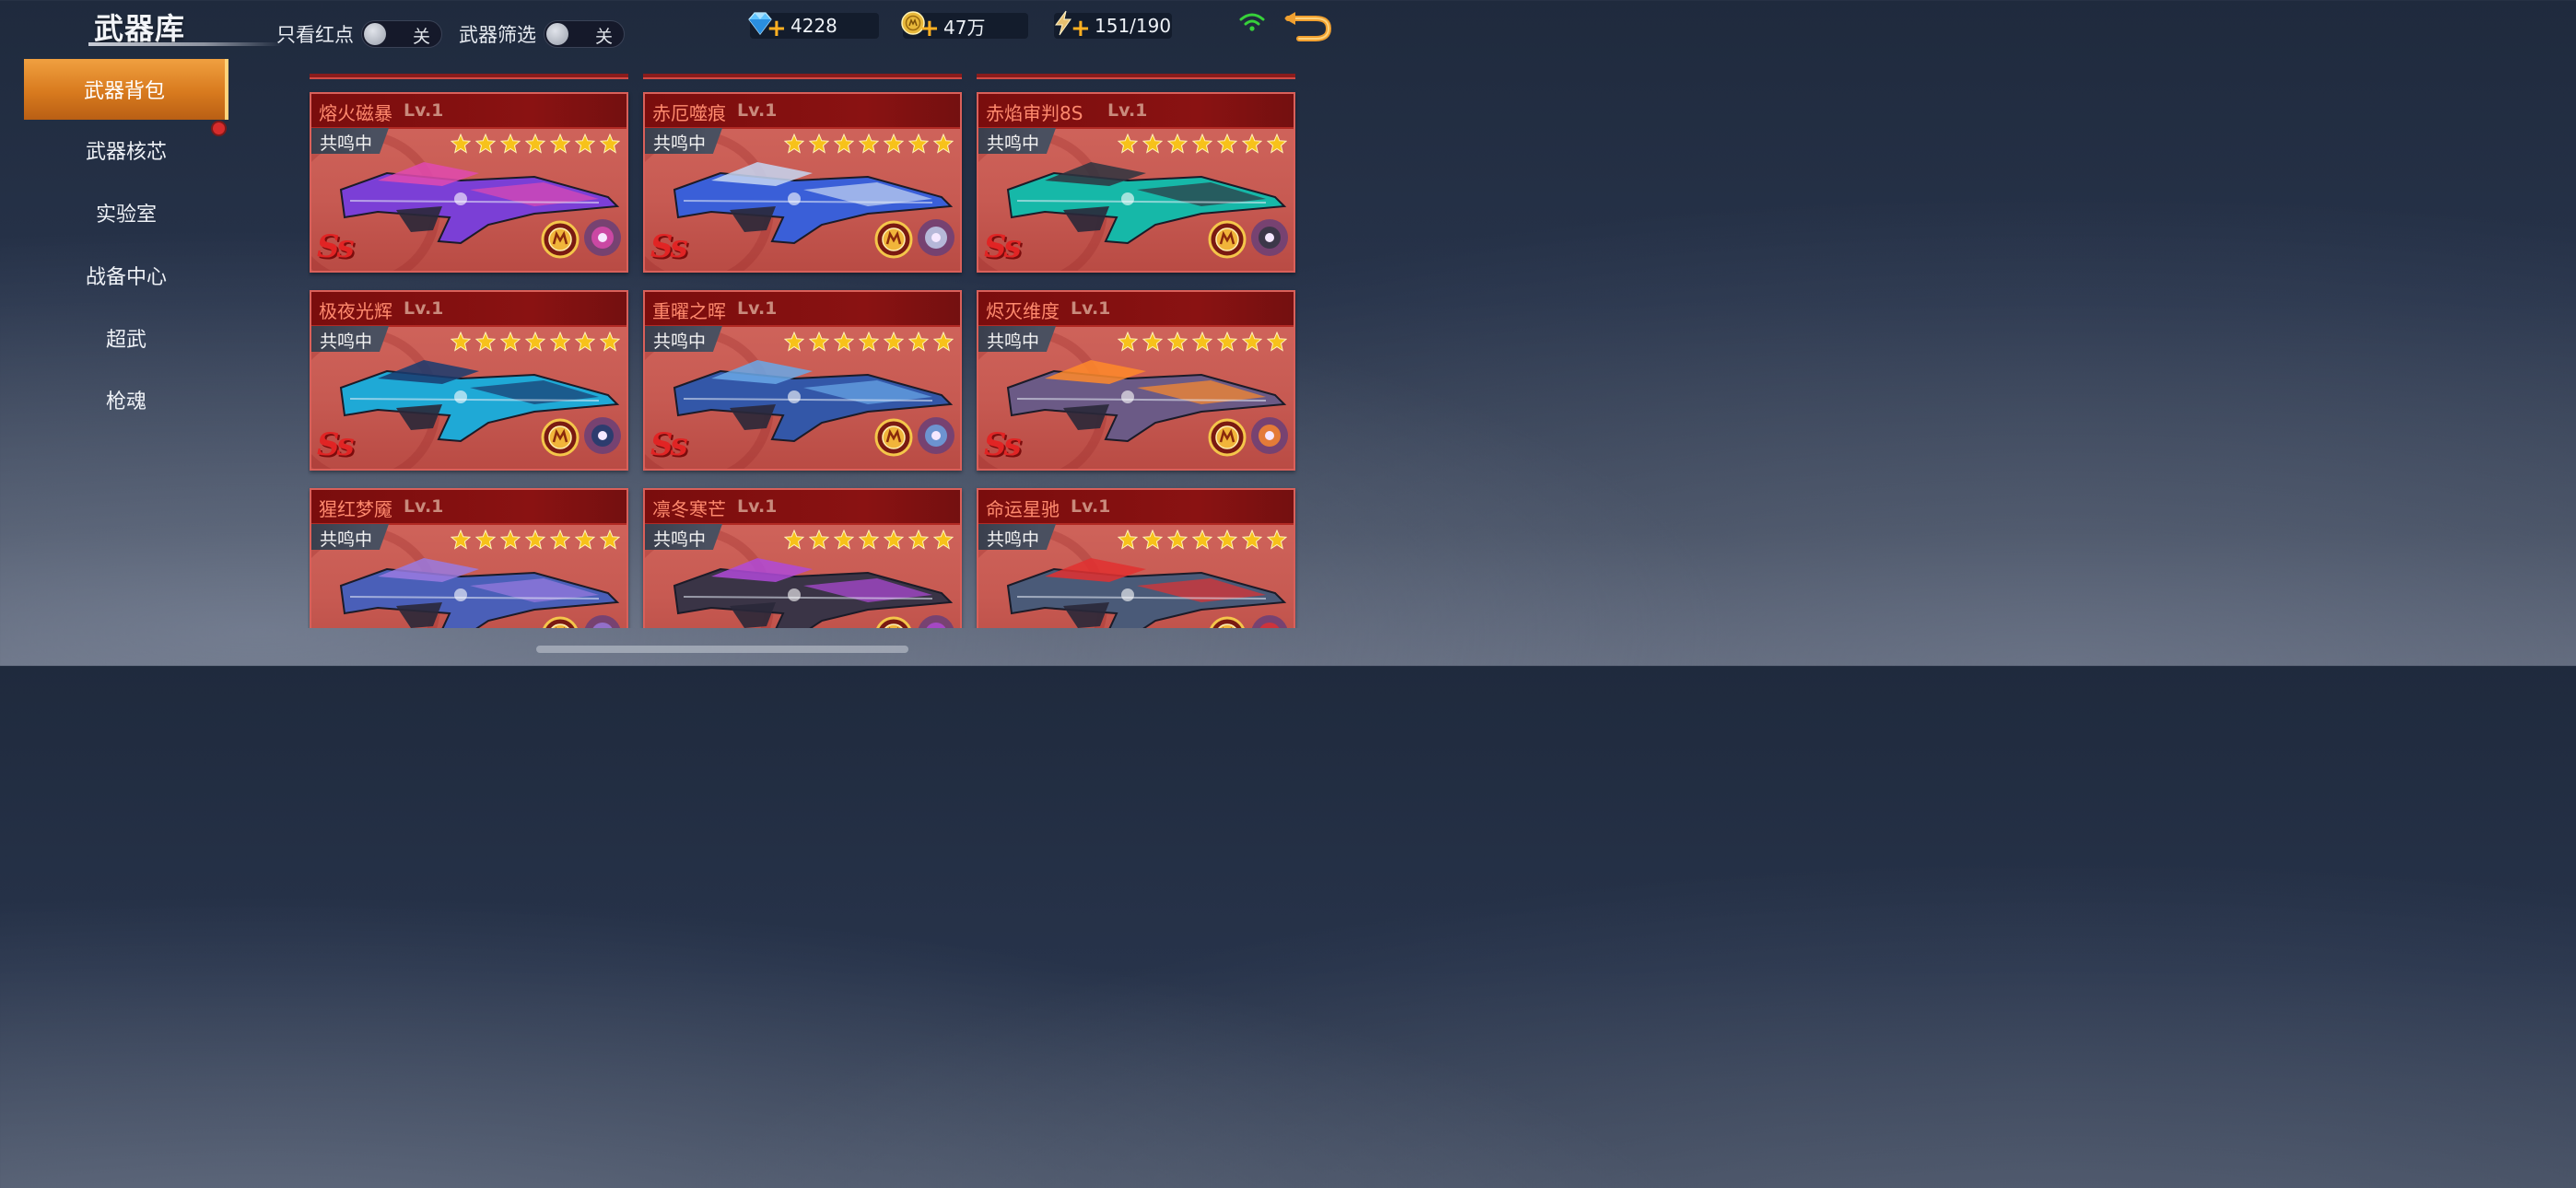 This screenshot has width=2576, height=1188. What do you see at coordinates (126, 212) in the screenshot?
I see `sidebar-item-lab: 实验室` at bounding box center [126, 212].